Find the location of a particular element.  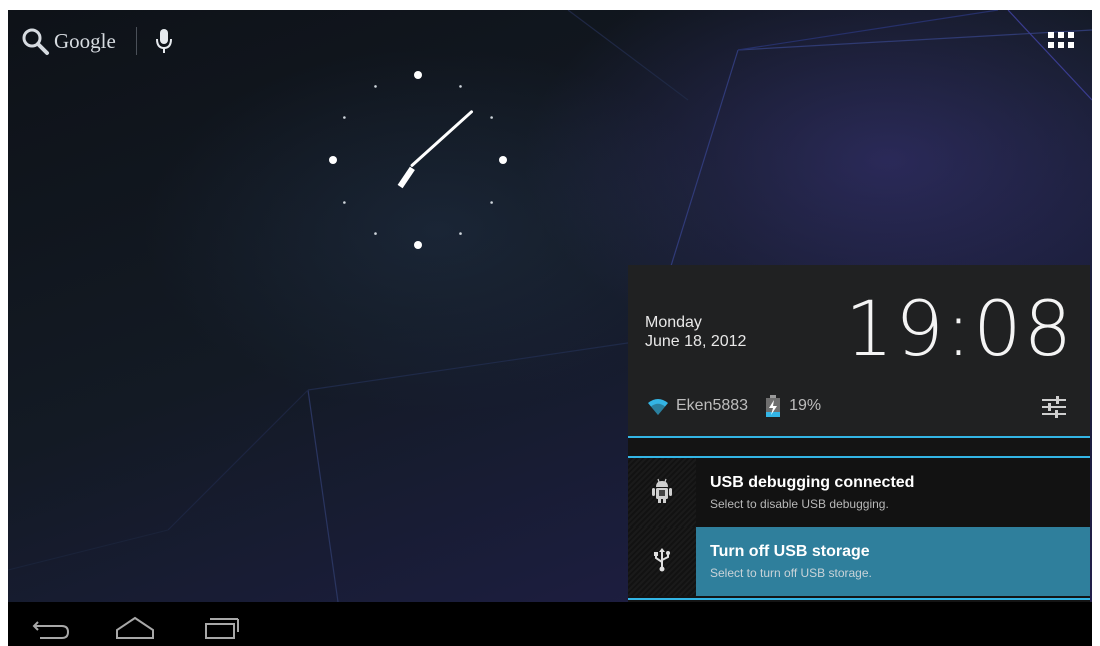

notification-text: Select to turn off USB storage. is located at coordinates (791, 573).